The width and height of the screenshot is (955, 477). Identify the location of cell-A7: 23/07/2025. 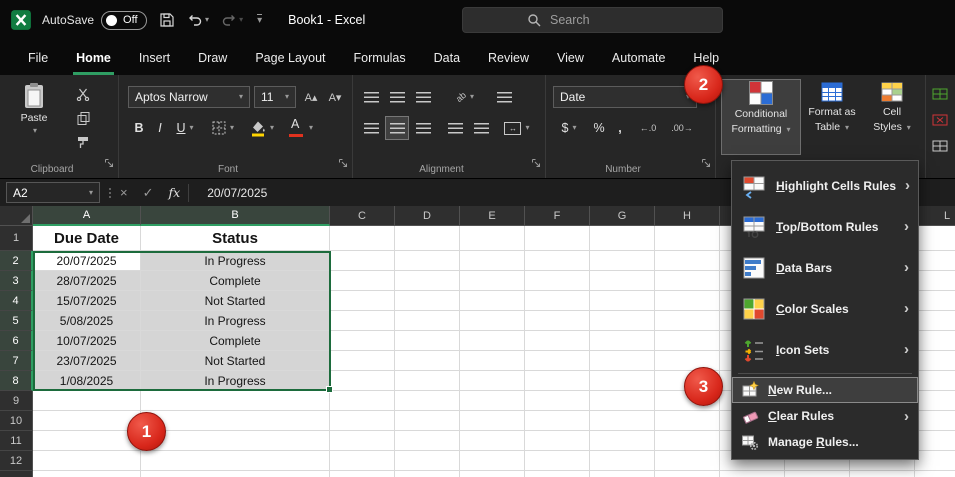
(87, 361).